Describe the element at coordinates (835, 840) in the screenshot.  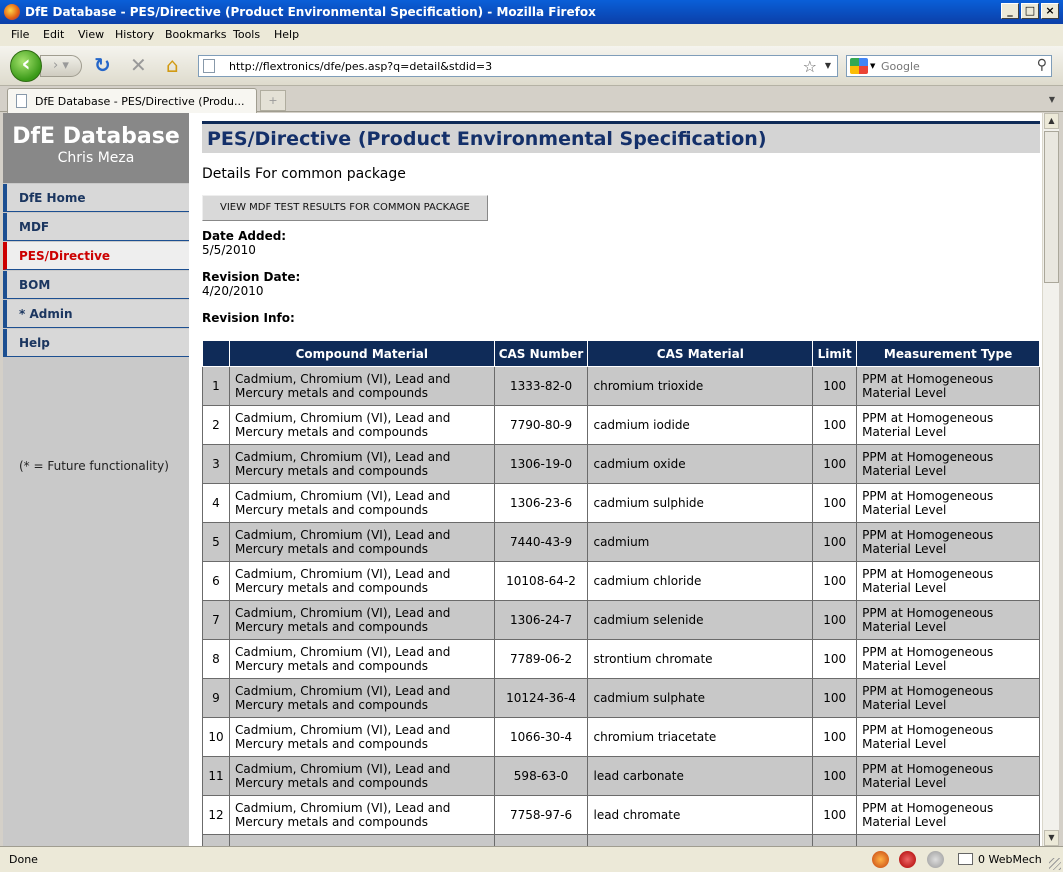
I see `cell-limit` at that location.